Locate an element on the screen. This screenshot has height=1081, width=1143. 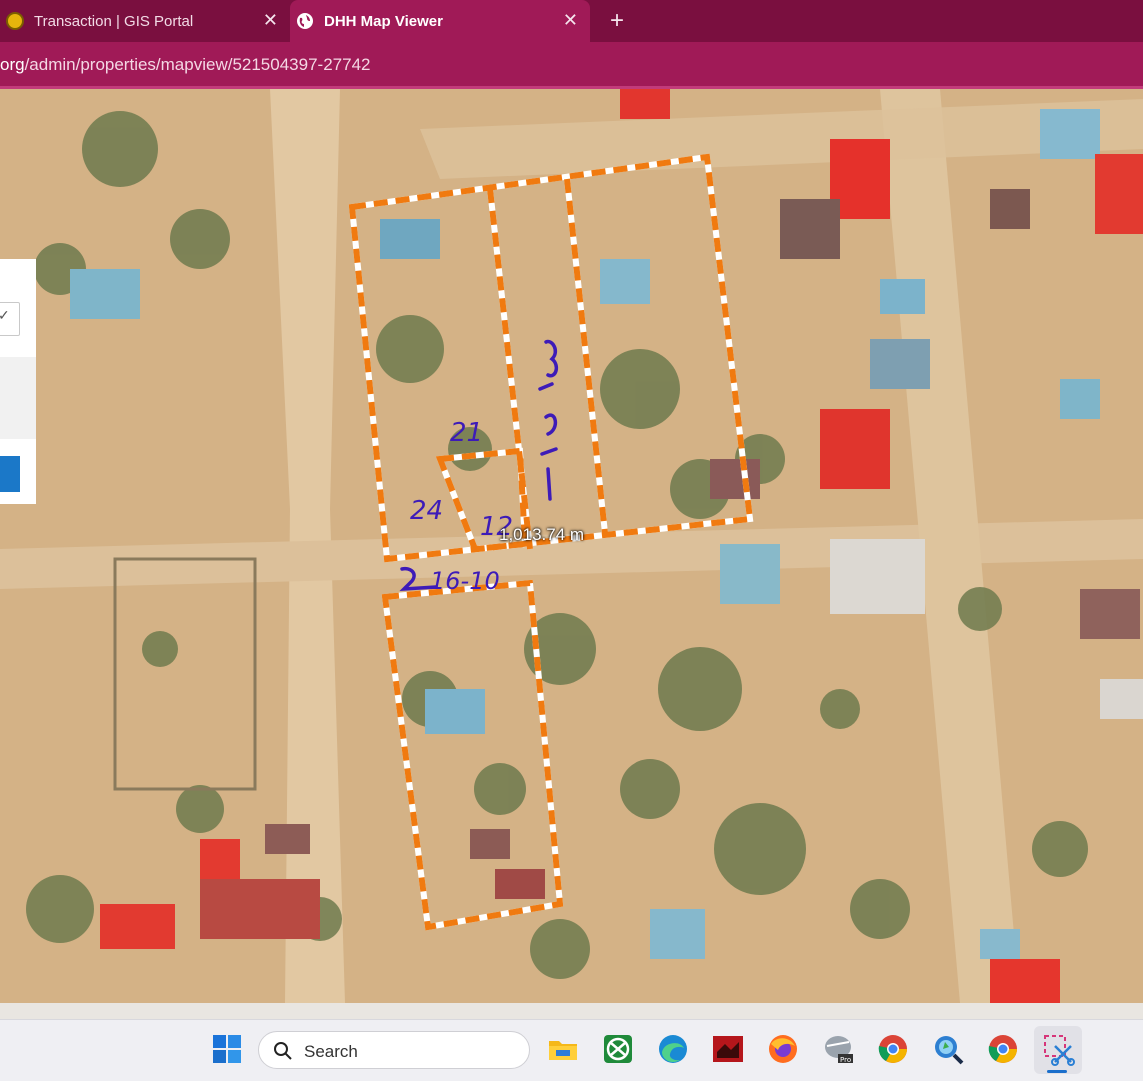
active-app-indicator is located at coordinates (1057, 1071).